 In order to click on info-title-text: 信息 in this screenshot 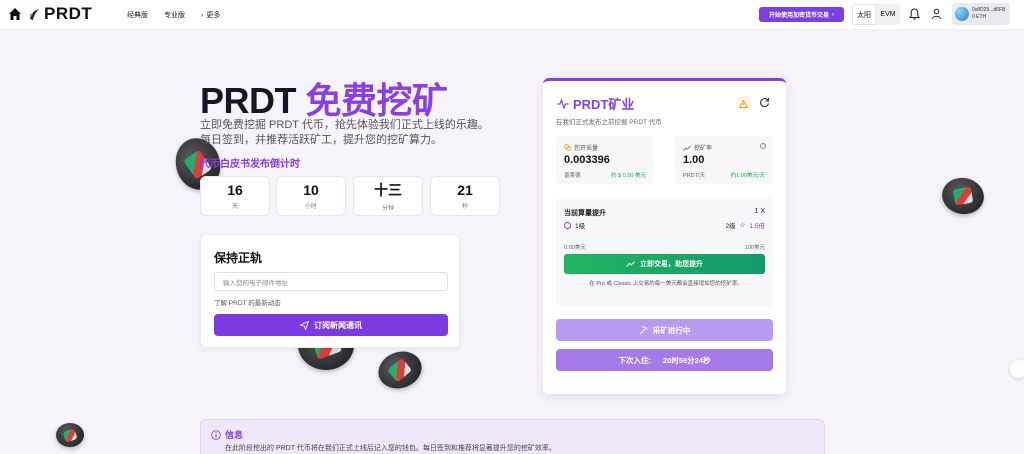, I will do `click(234, 435)`.